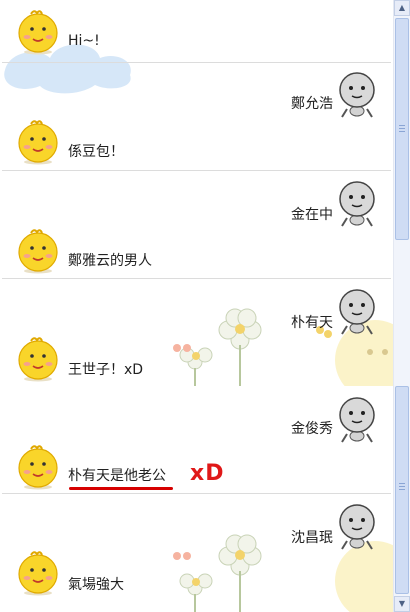 This screenshot has height=612, width=410. I want to click on message-text: 朴有天是他老公, so click(117, 476).